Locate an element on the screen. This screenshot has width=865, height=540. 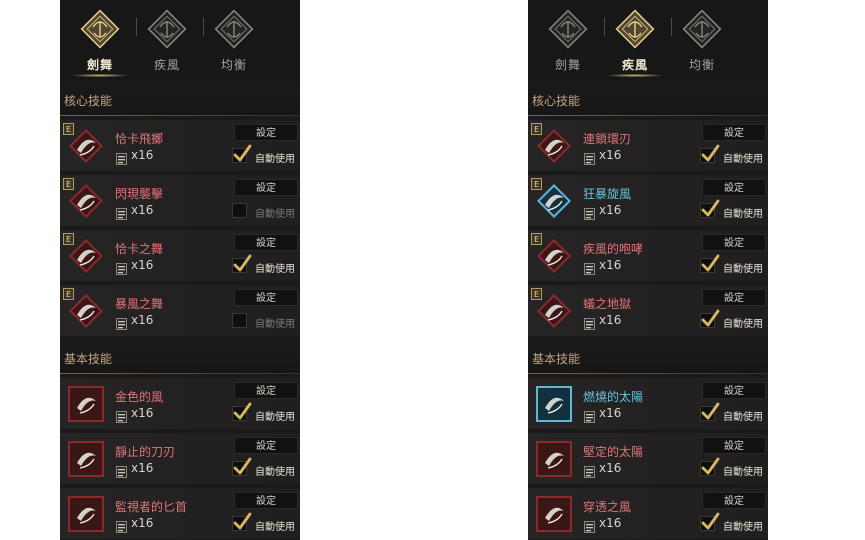
gale-emblem-icon is located at coordinates (167, 29).